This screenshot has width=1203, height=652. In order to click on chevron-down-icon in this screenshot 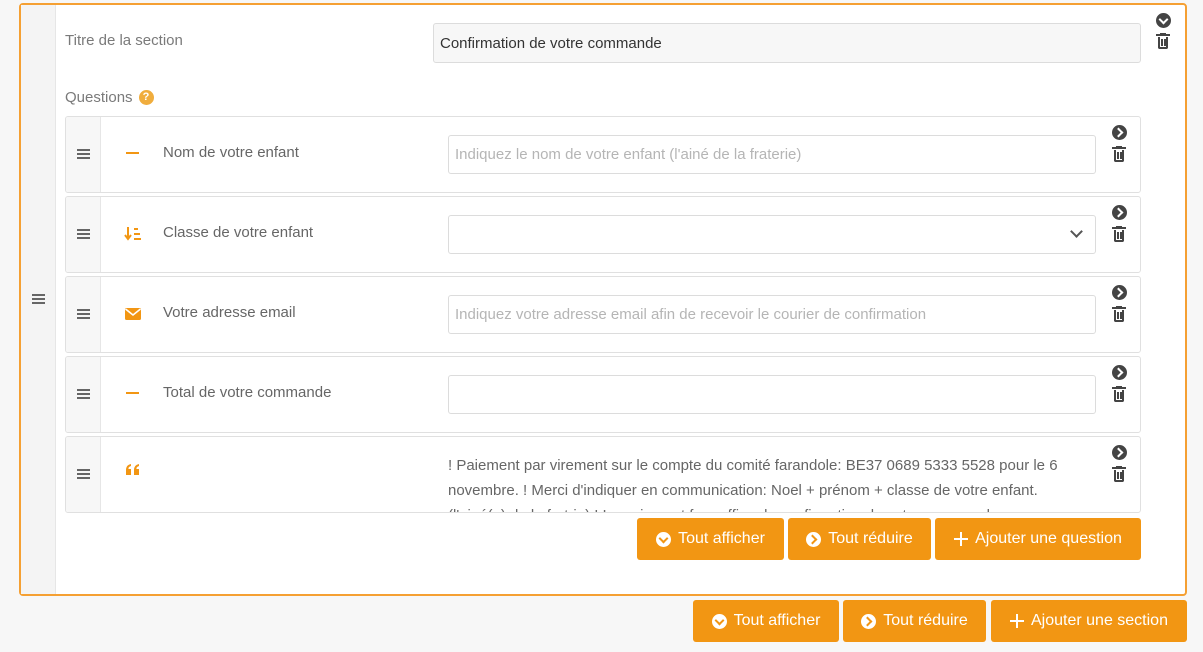, I will do `click(1076, 231)`.